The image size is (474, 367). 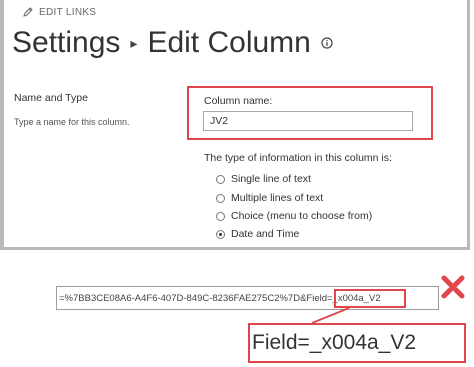 I want to click on zoomed-field-text: Field=_x004a_V2, so click(x=334, y=342).